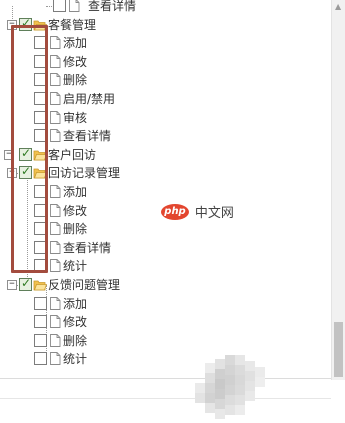  Describe the element at coordinates (165, 25) in the screenshot. I see `tree-node-group: − ✓ 客餐管理` at that location.